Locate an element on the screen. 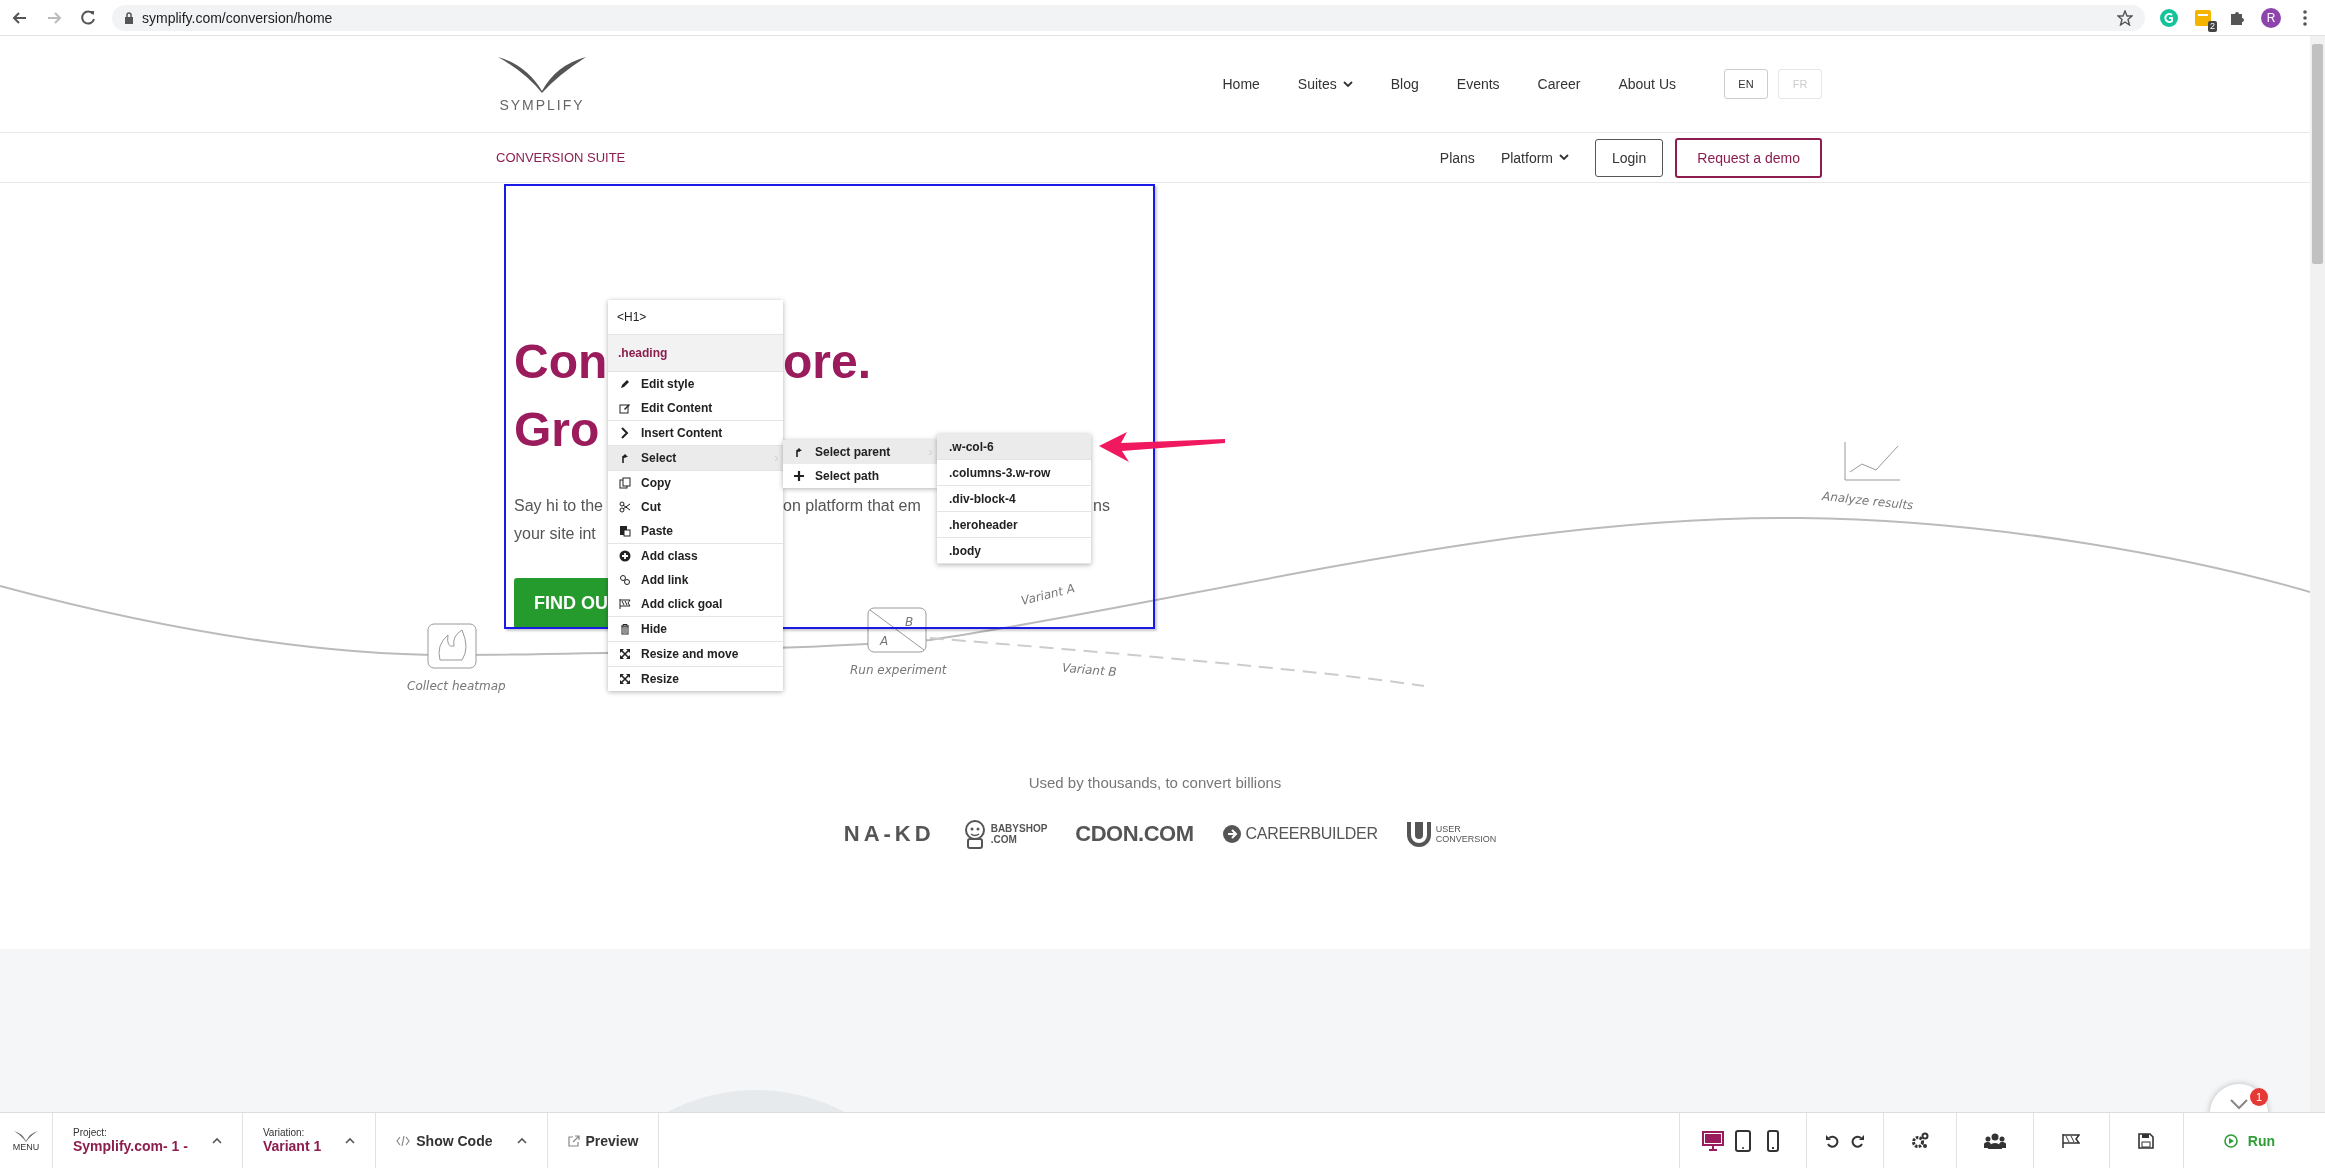  menu-item: Resize is located at coordinates (695, 679).